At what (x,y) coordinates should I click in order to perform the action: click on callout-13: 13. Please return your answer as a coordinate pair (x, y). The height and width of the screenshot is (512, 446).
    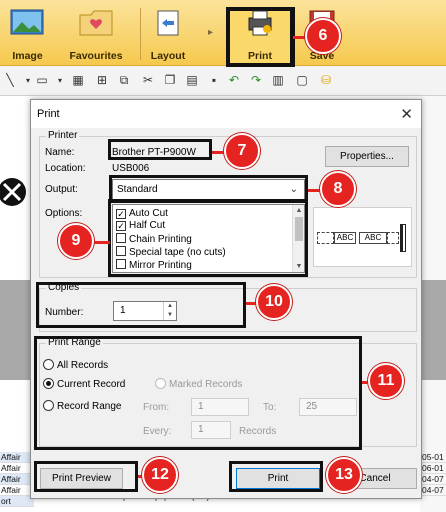
    Looking at the image, I should click on (344, 475).